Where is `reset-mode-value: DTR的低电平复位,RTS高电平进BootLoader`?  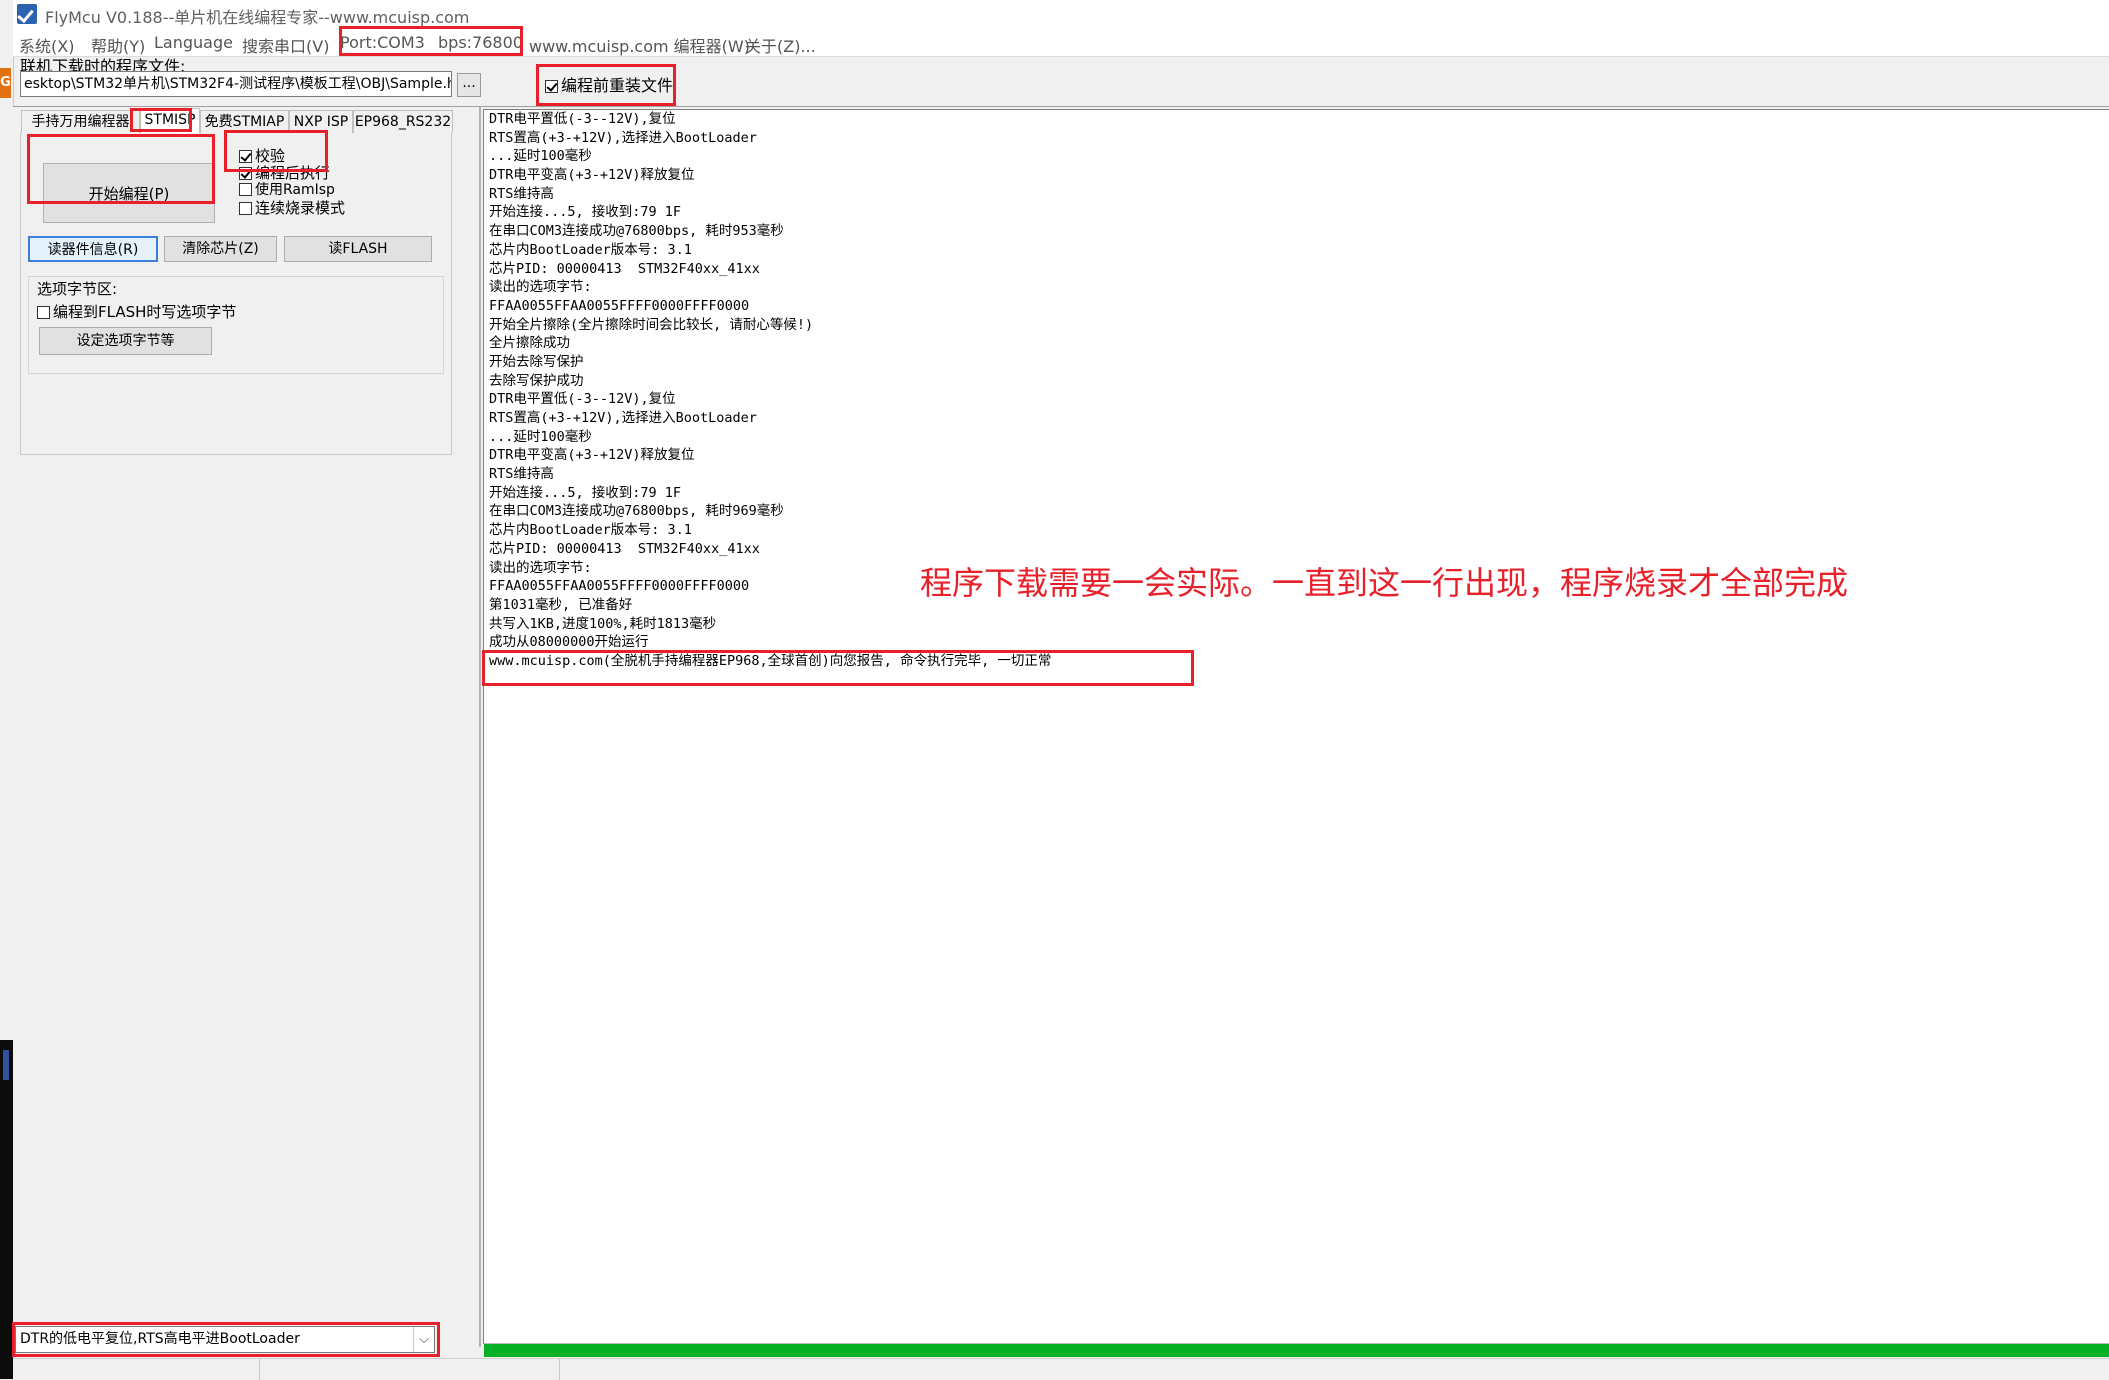 reset-mode-value: DTR的低电平复位,RTS高电平进BootLoader is located at coordinates (160, 1339).